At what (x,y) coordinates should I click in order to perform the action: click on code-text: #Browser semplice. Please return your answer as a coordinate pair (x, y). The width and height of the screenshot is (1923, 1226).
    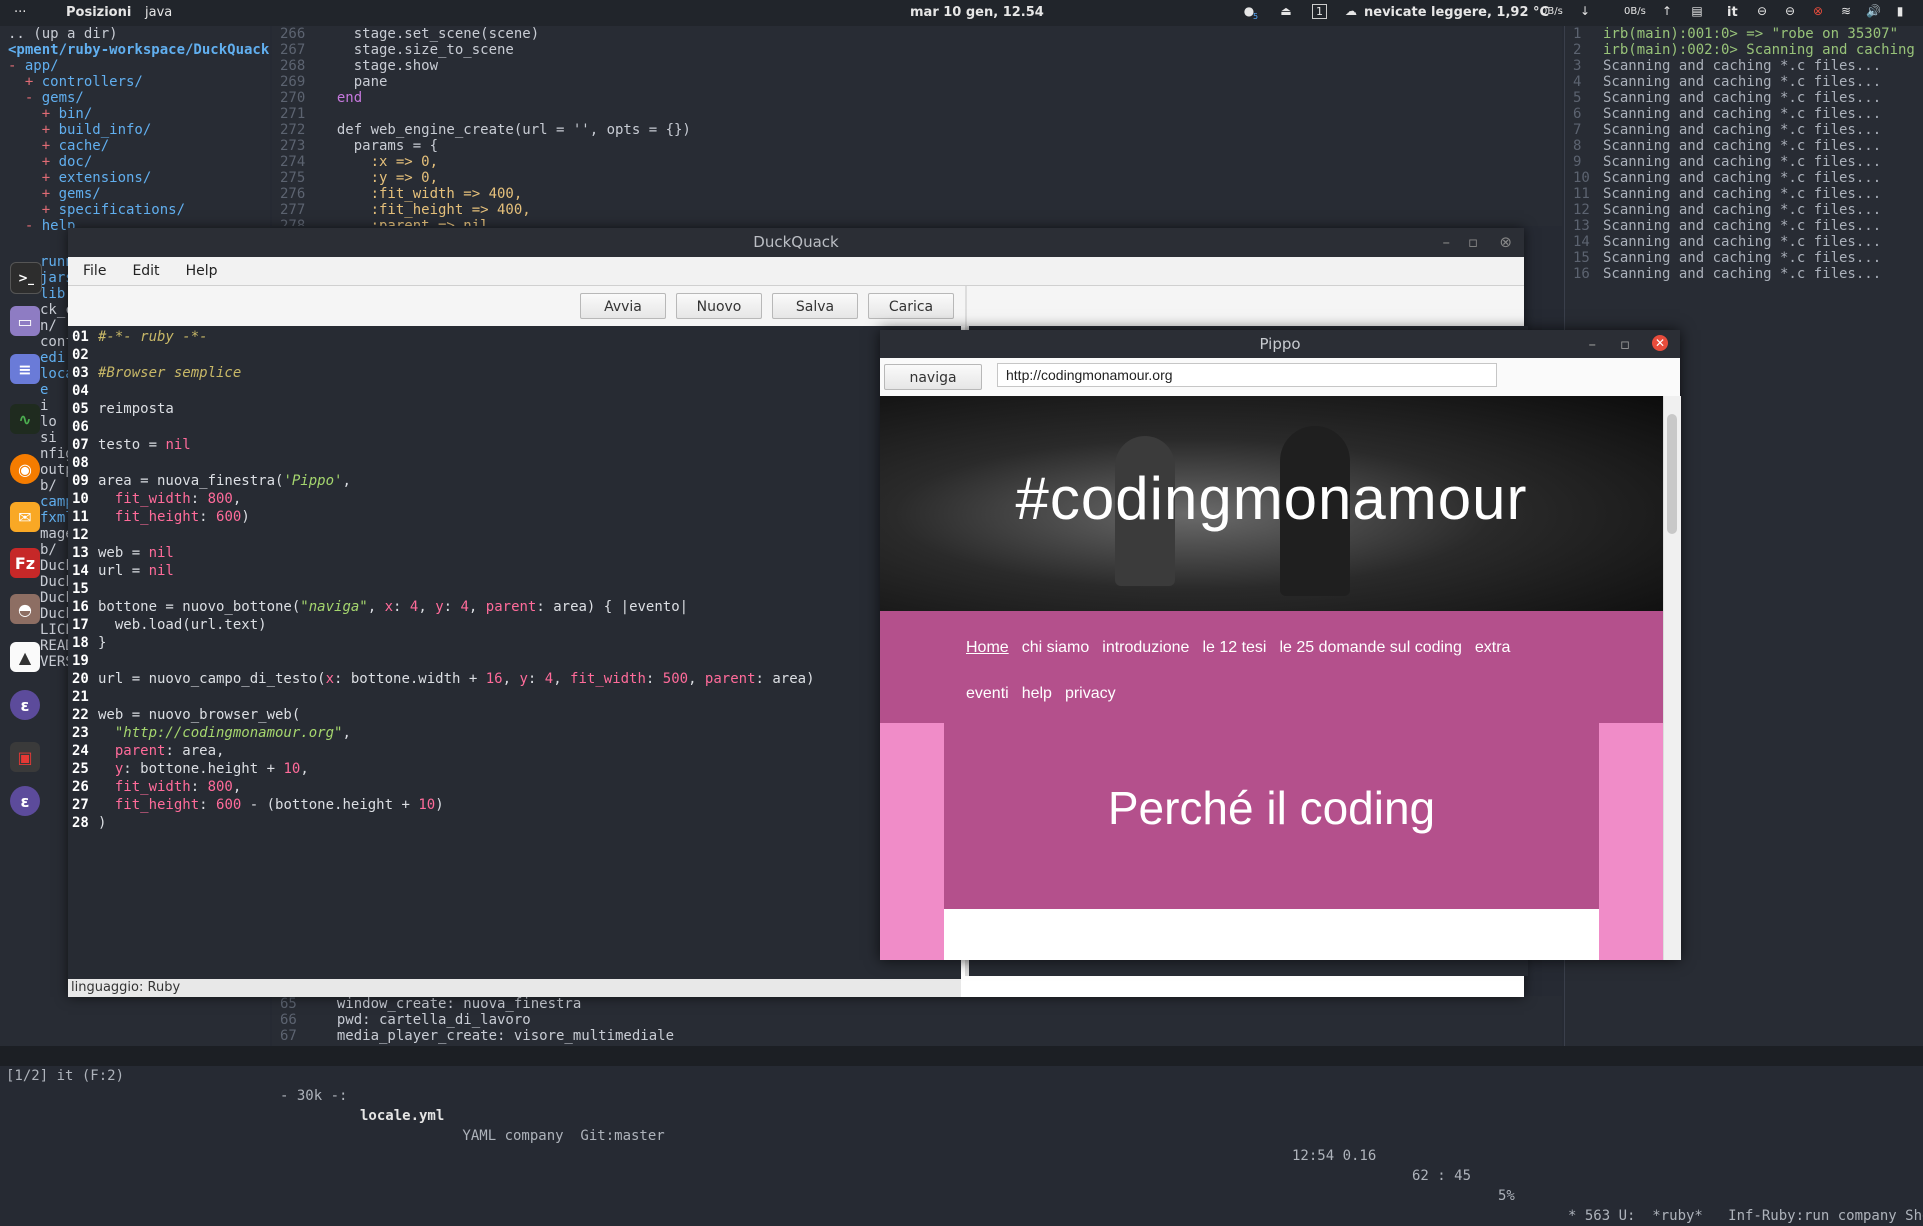
    Looking at the image, I should click on (170, 373).